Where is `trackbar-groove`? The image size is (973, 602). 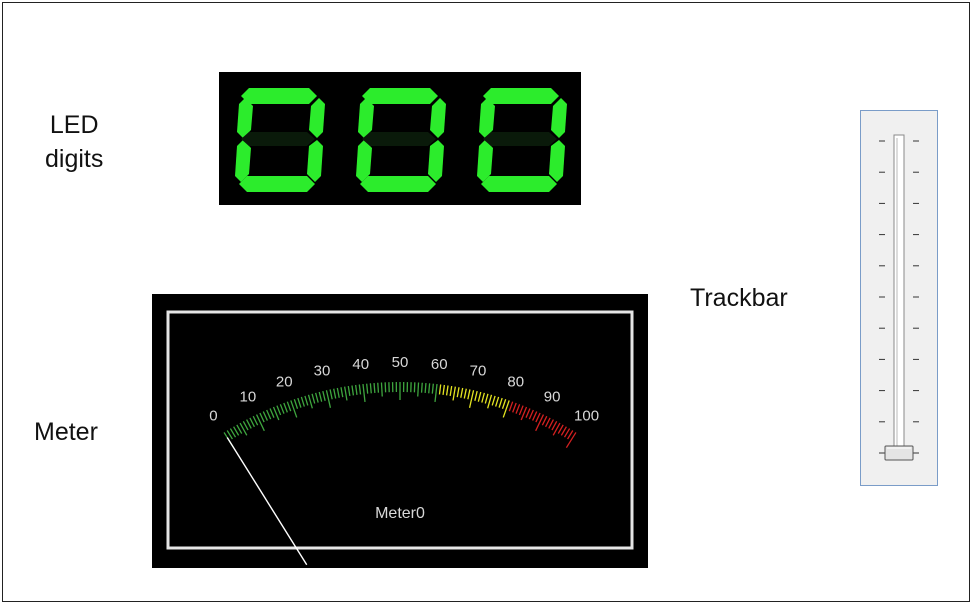
trackbar-groove is located at coordinates (899, 297).